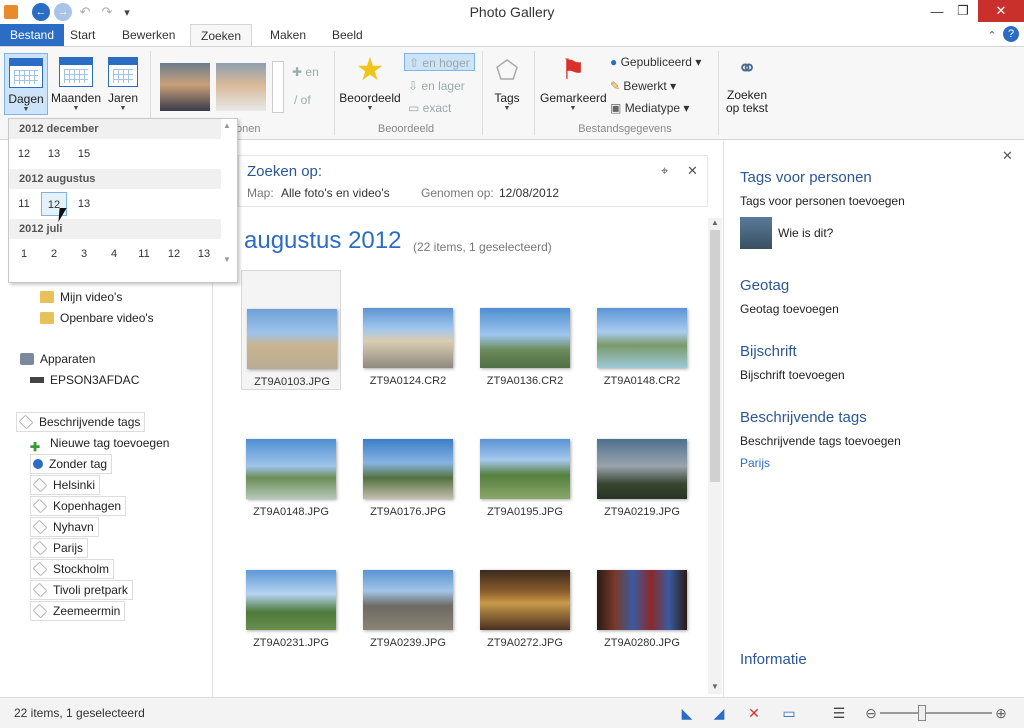 This screenshot has height=728, width=1024. Describe the element at coordinates (148, 35) in the screenshot. I see `tab-bewerken: Bewerken` at that location.